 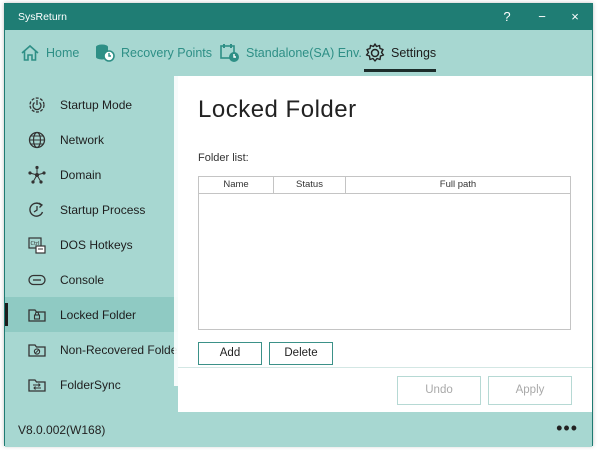 I want to click on sidebar-item-label: FolderSync, so click(x=90, y=385).